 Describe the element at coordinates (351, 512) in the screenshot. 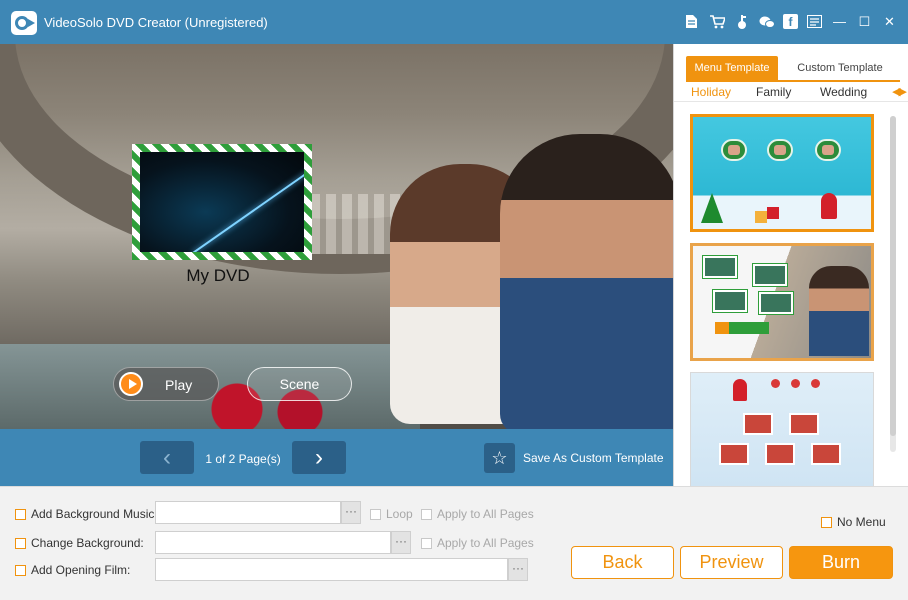

I see `background-music-browse-button: ···` at that location.